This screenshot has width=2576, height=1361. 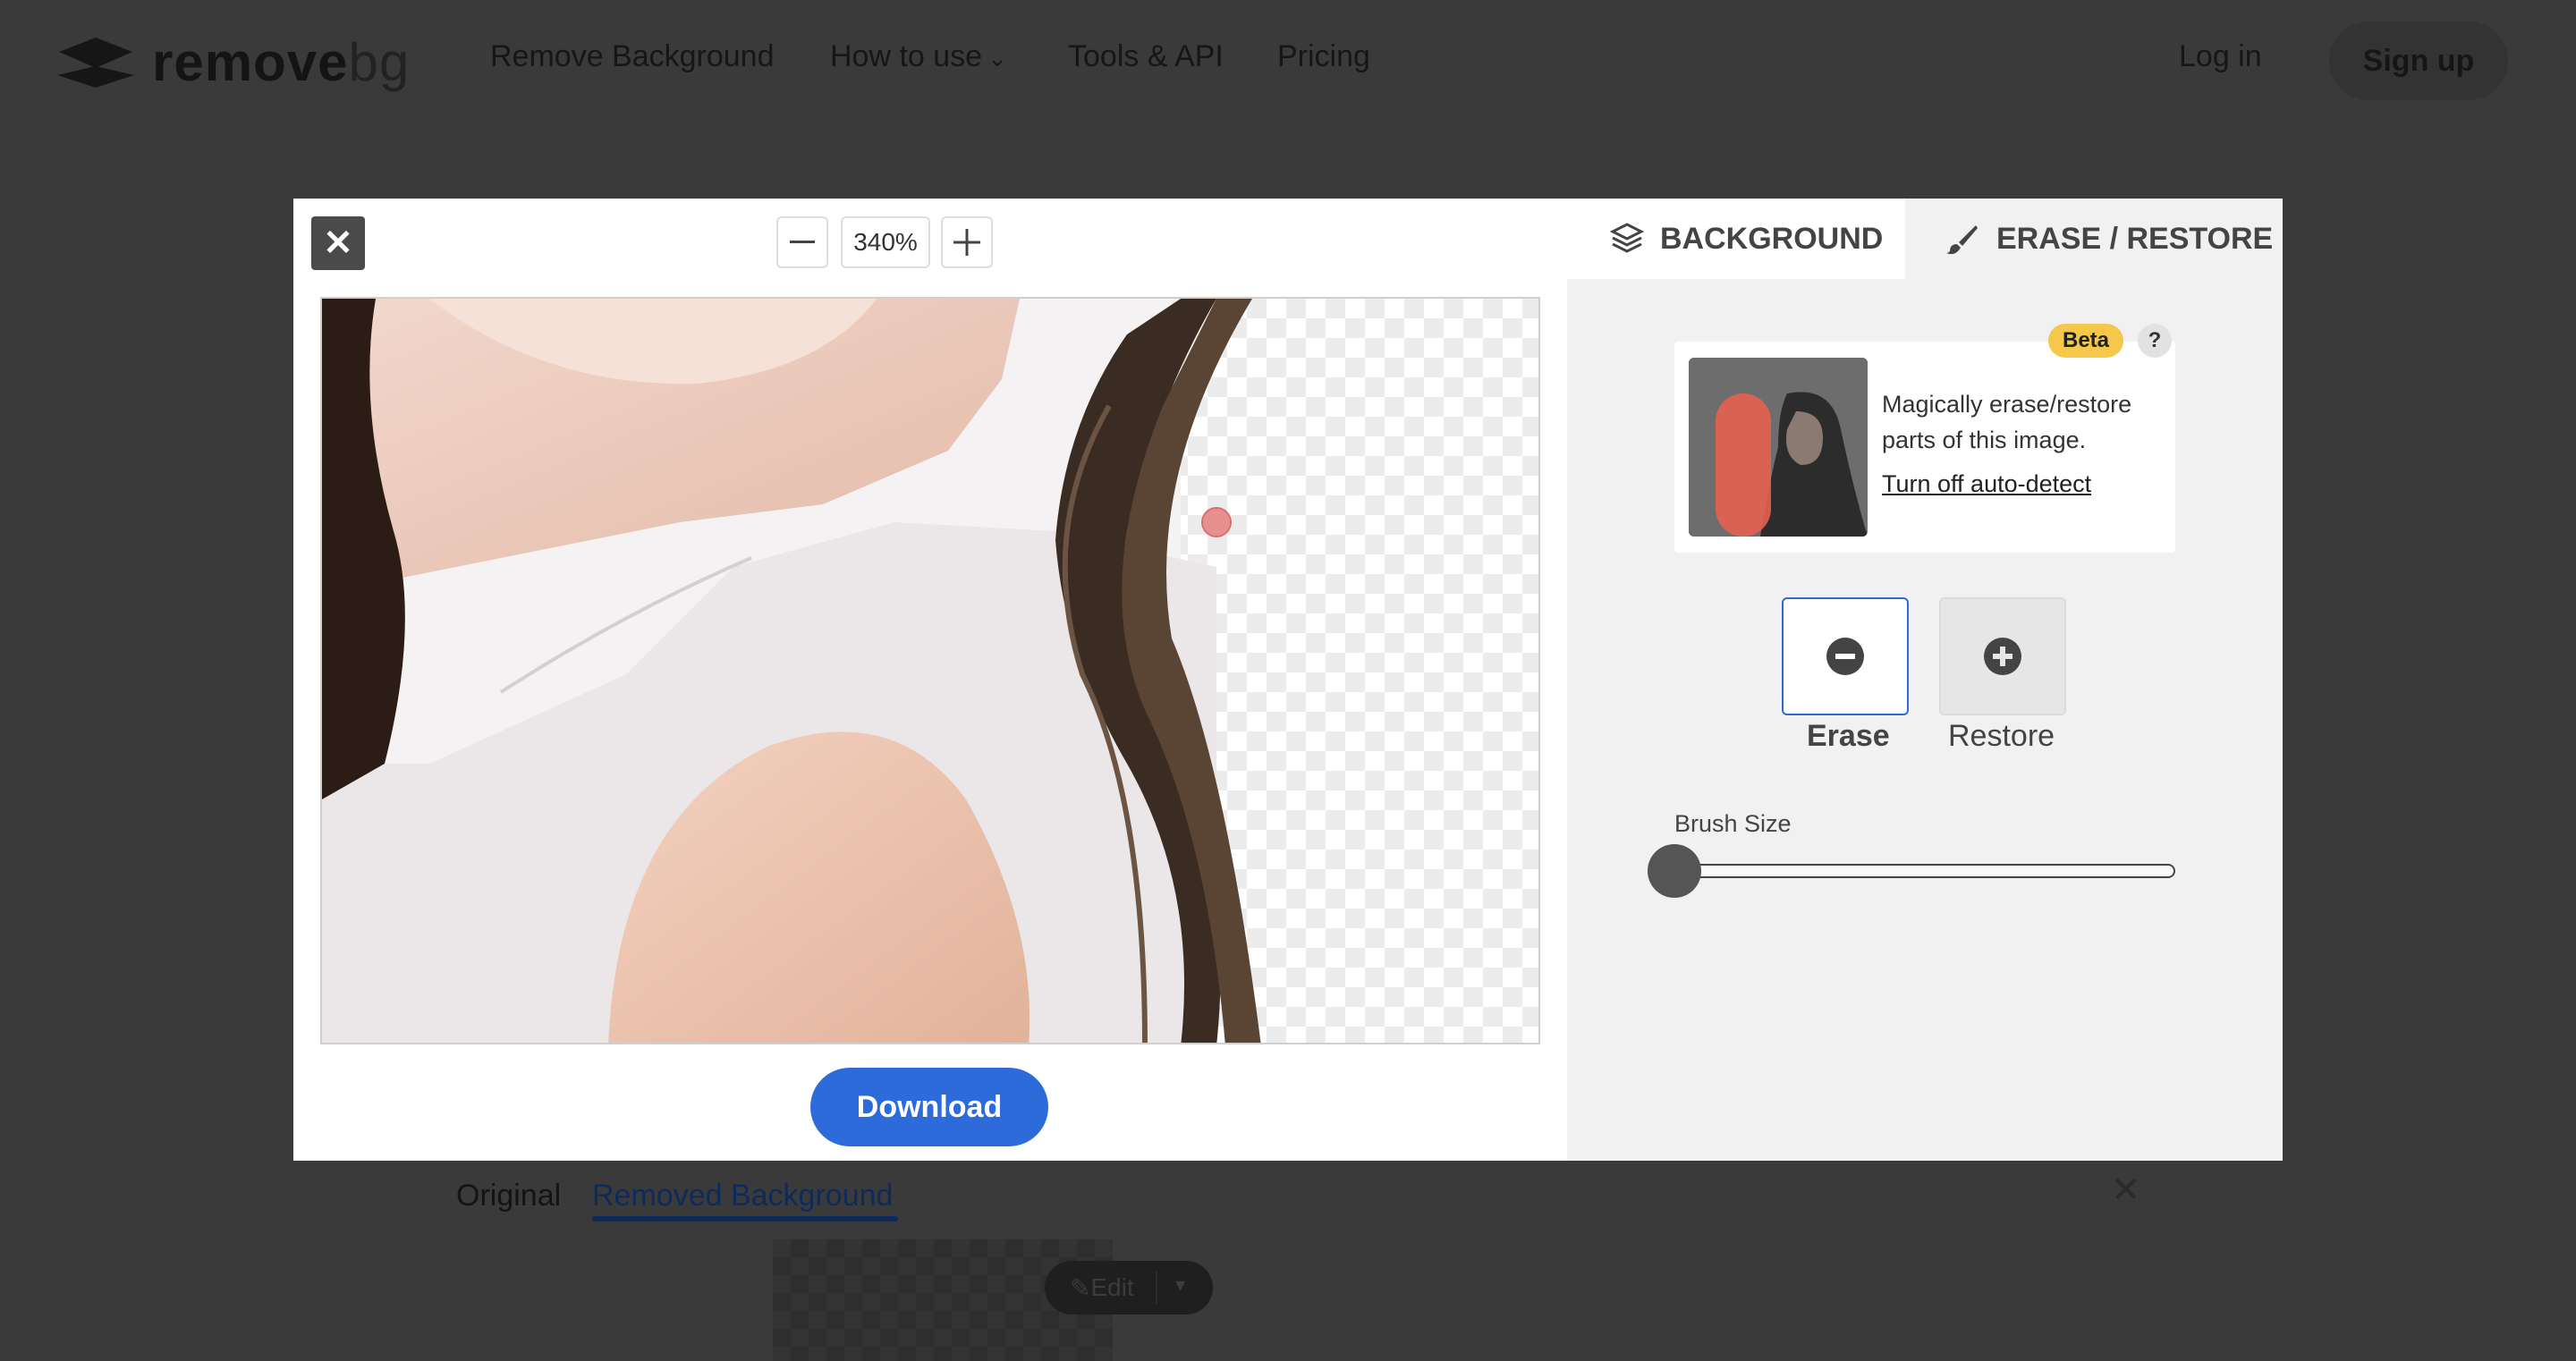 I want to click on brush-size-handle, so click(x=1674, y=871).